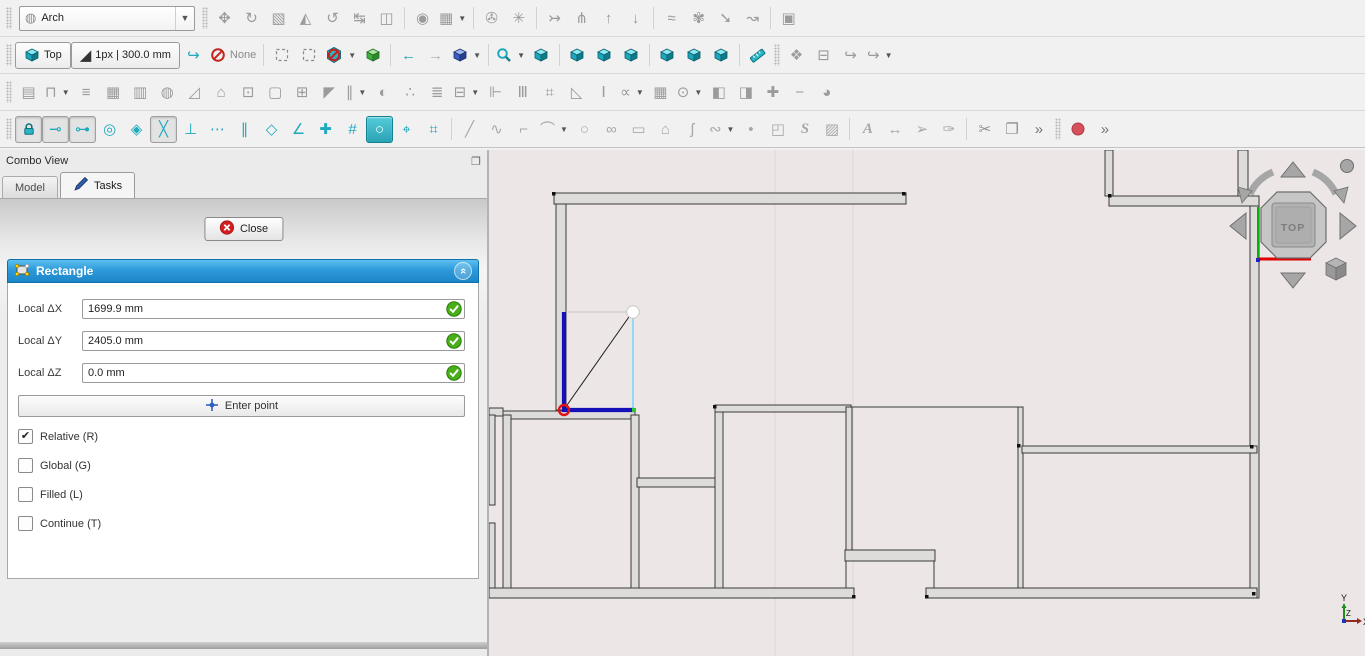 This screenshot has height=656, width=1365. Describe the element at coordinates (248, 92) in the screenshot. I see `arch-section-sheet-button: ⊡` at that location.